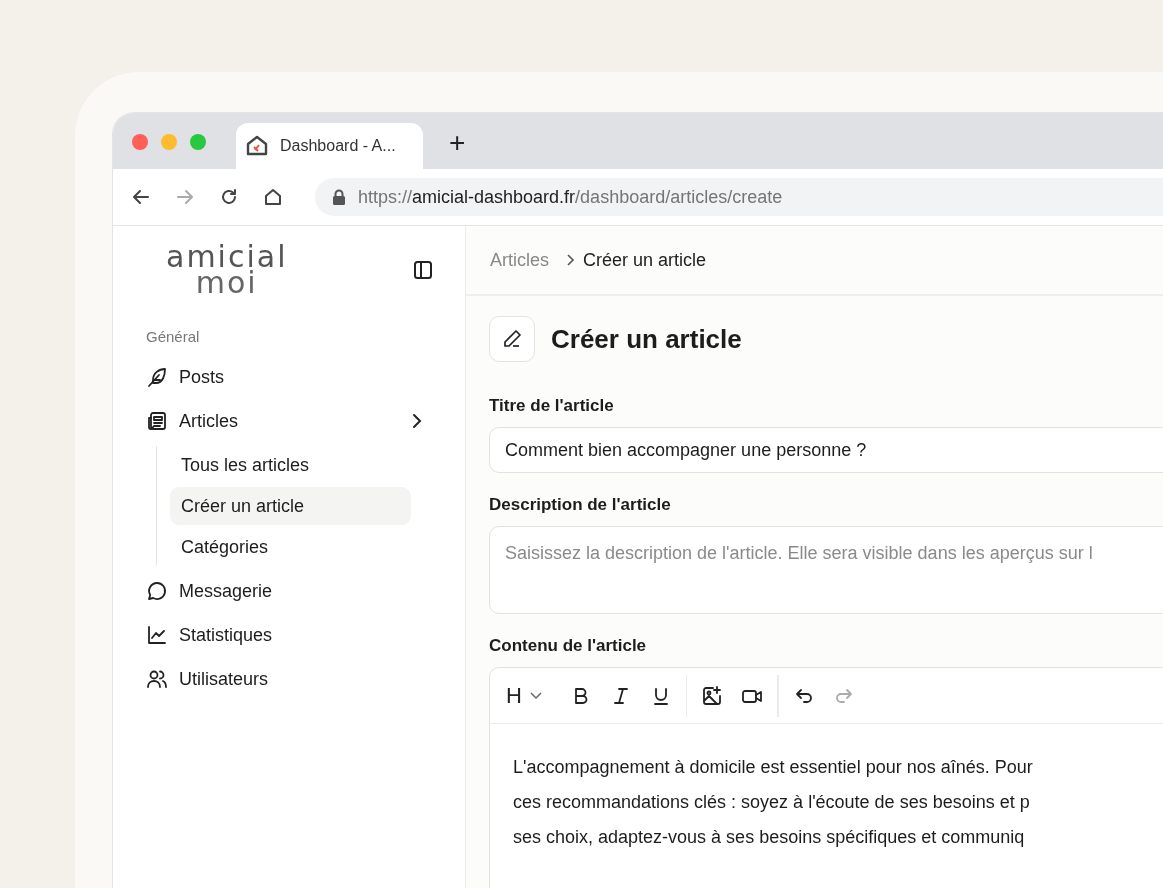 The width and height of the screenshot is (1163, 888). What do you see at coordinates (773, 767) in the screenshot?
I see `article-text-line: L'accompagnement à domicile est essentiel pour nos aînés. Pour` at bounding box center [773, 767].